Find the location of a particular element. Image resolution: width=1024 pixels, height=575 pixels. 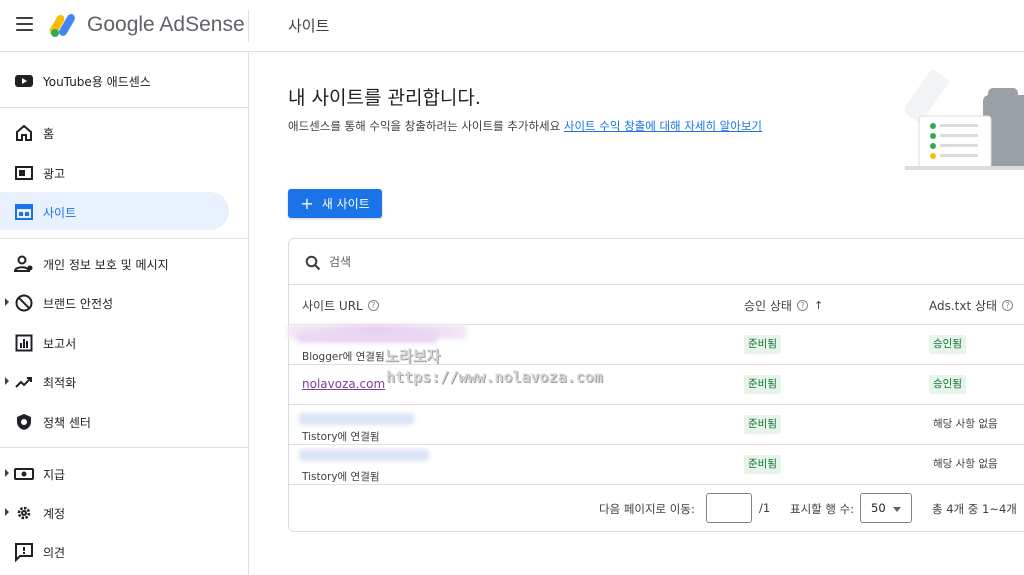

sidebar-item-label: 지급 is located at coordinates (54, 475).